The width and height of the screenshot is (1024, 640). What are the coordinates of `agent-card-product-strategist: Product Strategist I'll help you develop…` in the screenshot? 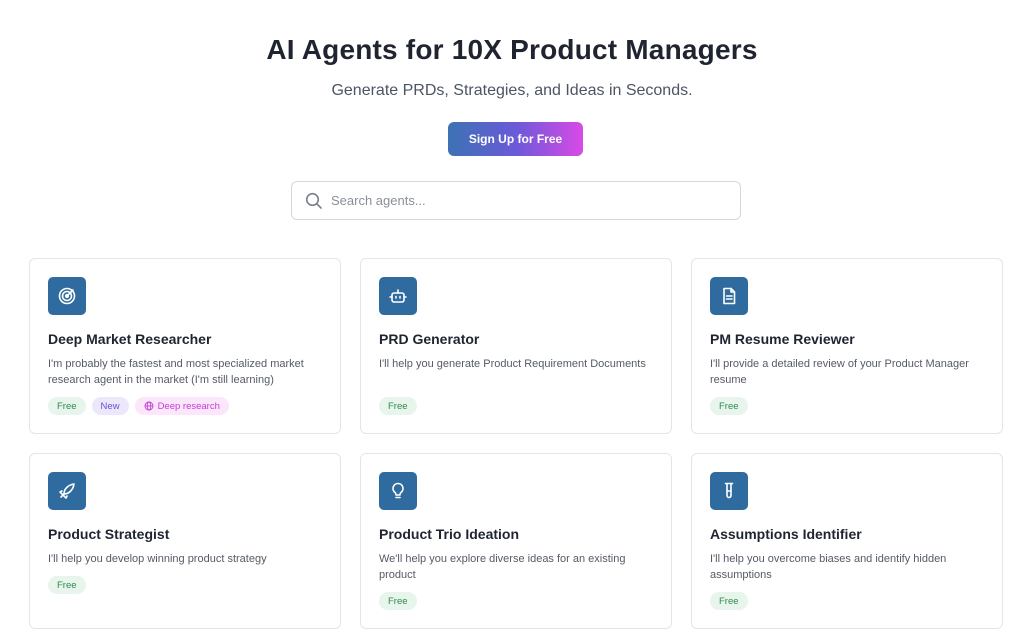 It's located at (185, 541).